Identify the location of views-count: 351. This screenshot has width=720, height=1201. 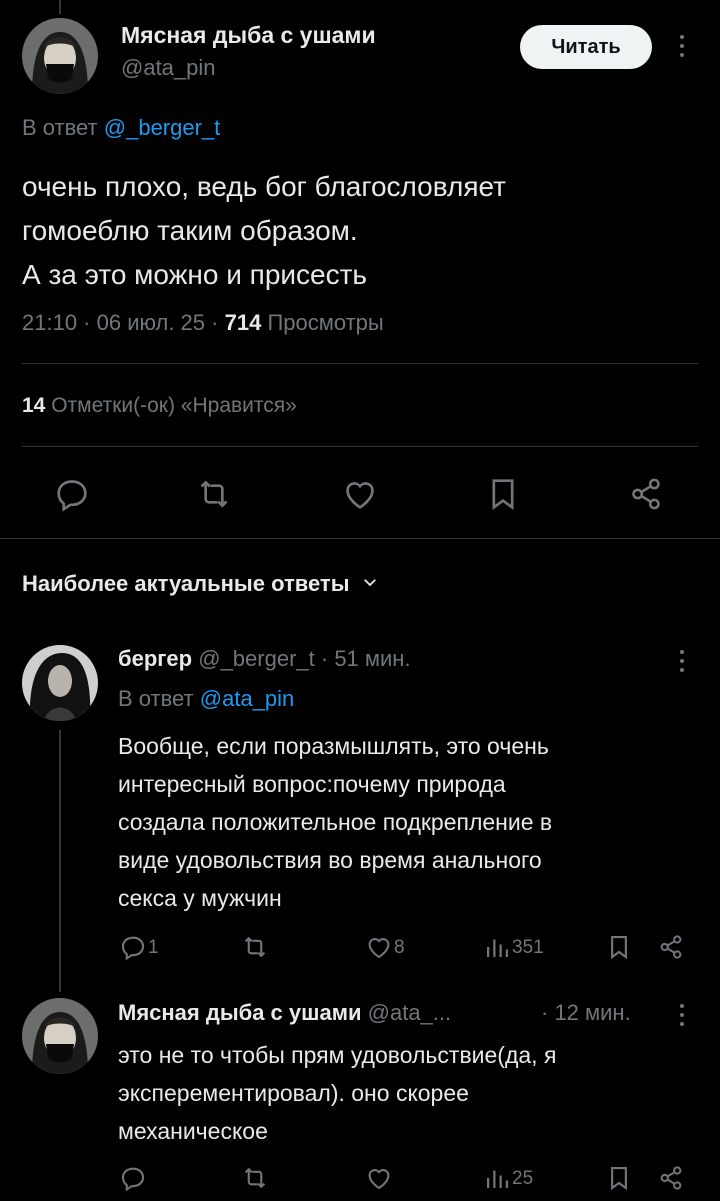
(528, 947).